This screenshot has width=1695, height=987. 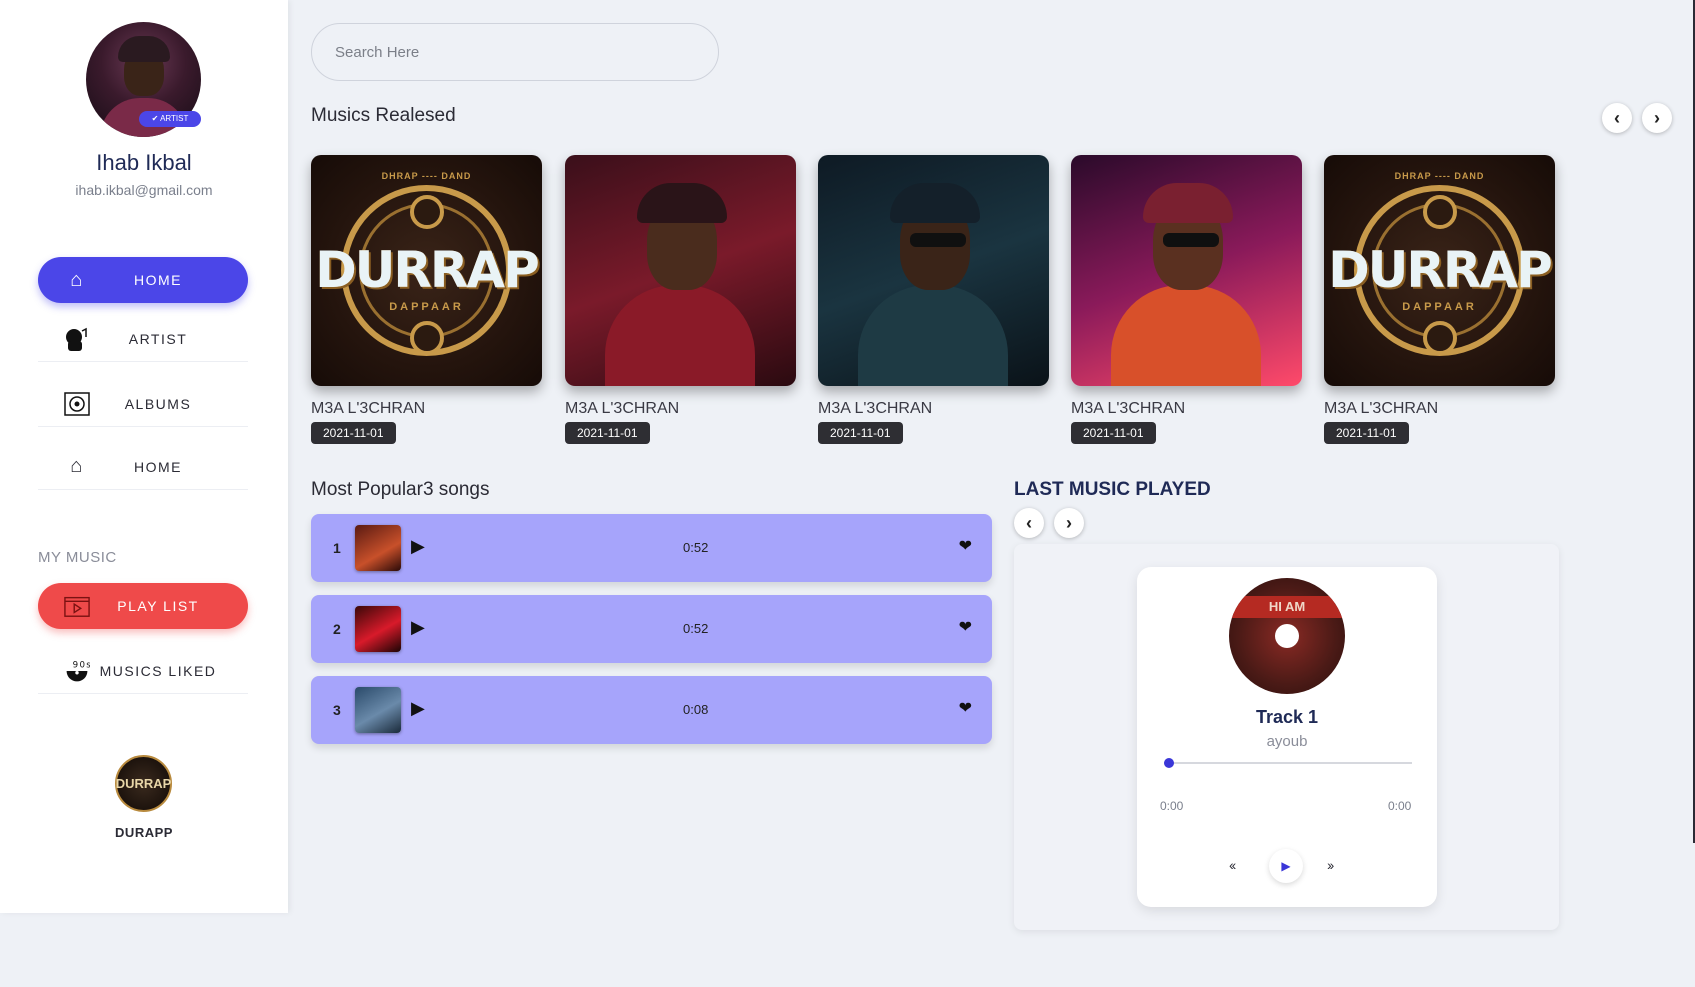 What do you see at coordinates (651, 710) in the screenshot?
I see `song-row: 3 ▶ 0:08 ❤` at bounding box center [651, 710].